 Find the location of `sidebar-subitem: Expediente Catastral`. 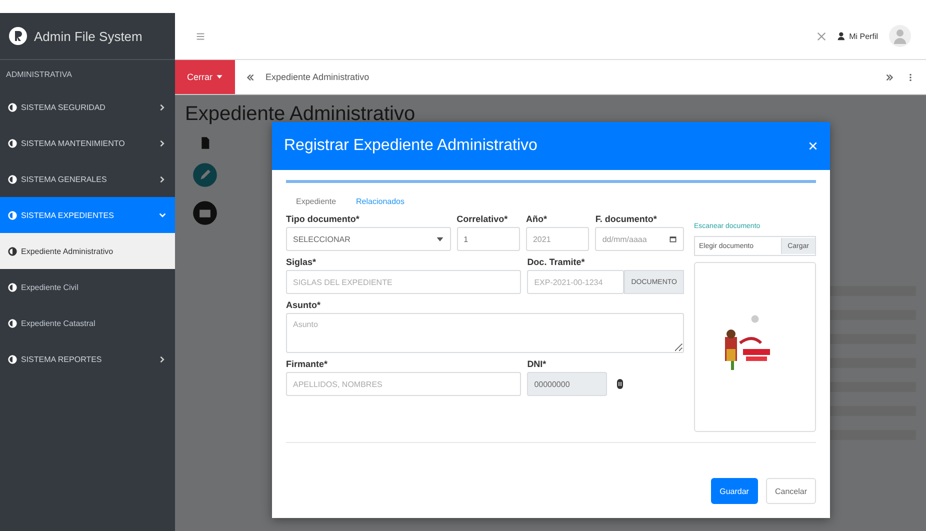

sidebar-subitem: Expediente Catastral is located at coordinates (87, 323).